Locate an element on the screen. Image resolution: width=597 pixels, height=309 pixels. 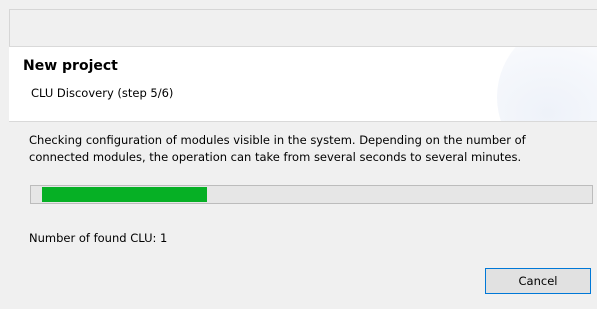
header-decoration is located at coordinates (547, 84).